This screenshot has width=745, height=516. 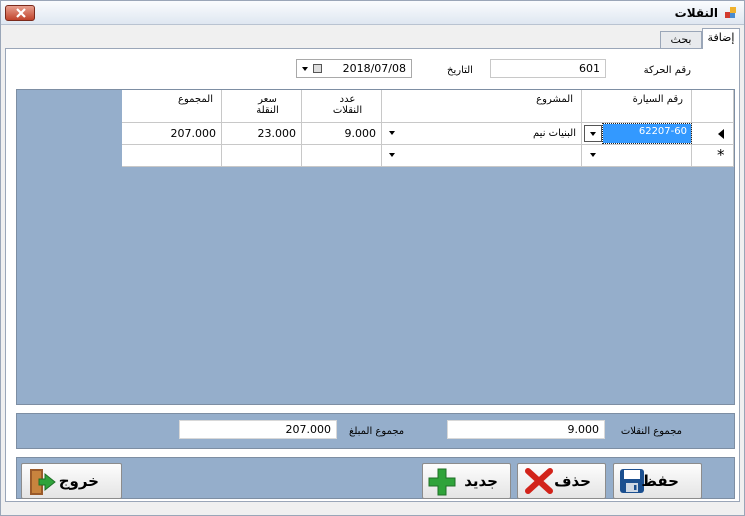 What do you see at coordinates (78, 481) in the screenshot?
I see `exit-label: خروج` at bounding box center [78, 481].